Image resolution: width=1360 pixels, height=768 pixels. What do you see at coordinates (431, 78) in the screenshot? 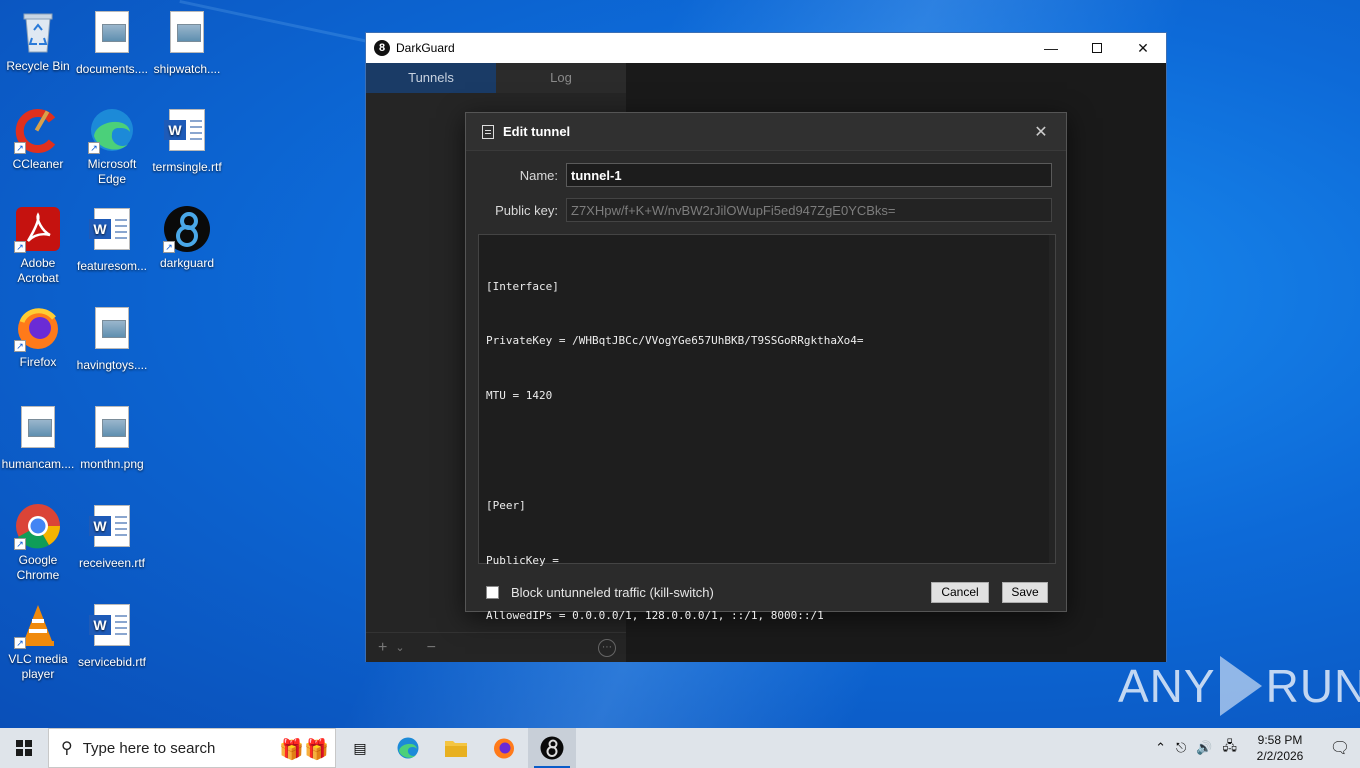
I see `tab-tunnels: Tunnels` at bounding box center [431, 78].